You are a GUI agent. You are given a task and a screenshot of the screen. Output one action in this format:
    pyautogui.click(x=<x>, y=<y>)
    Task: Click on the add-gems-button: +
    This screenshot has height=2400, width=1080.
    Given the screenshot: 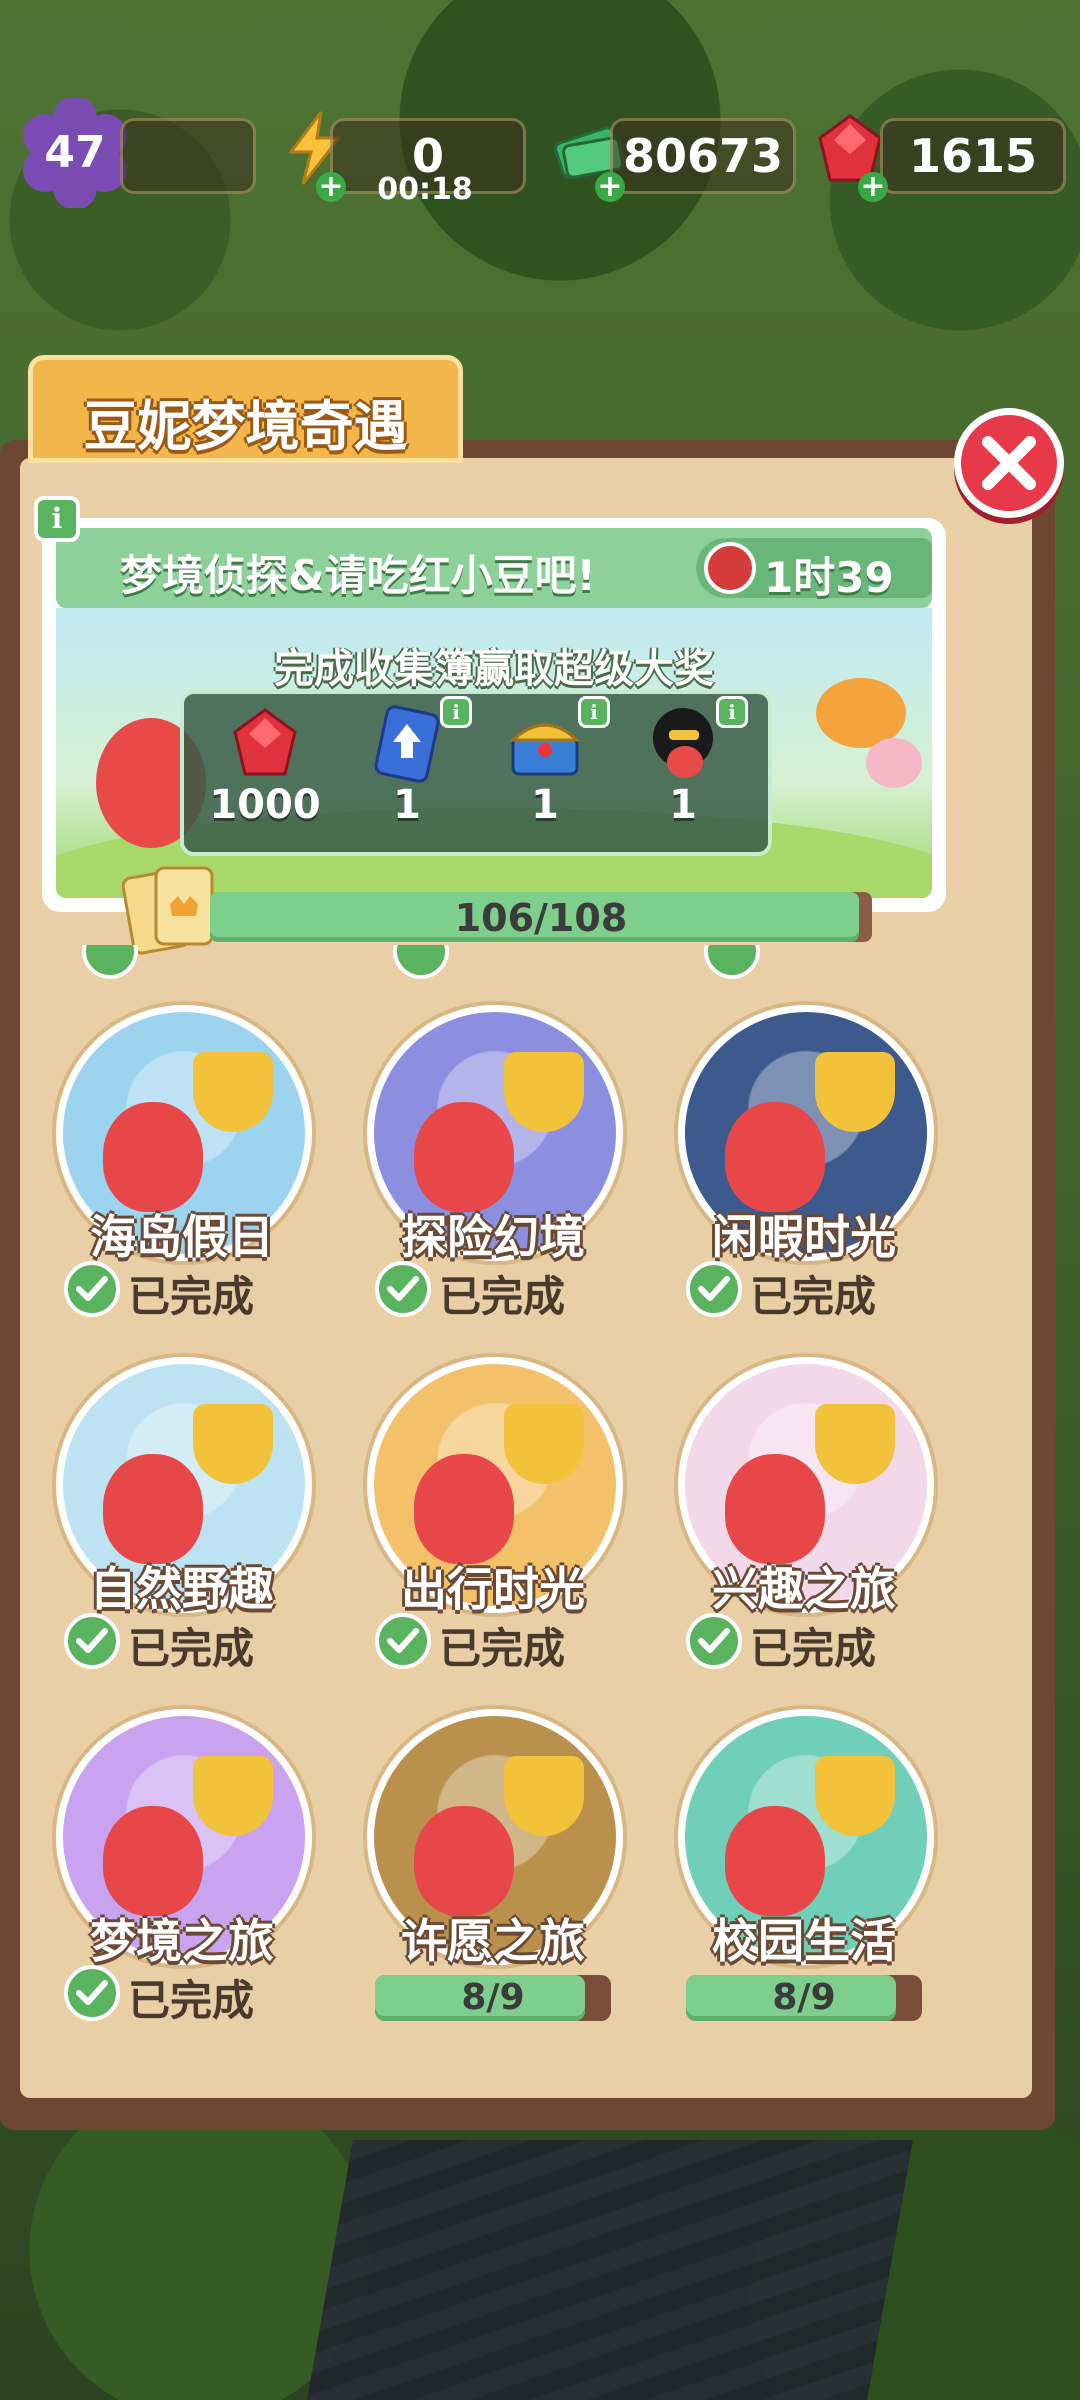 What is the action you would take?
    pyautogui.click(x=873, y=187)
    